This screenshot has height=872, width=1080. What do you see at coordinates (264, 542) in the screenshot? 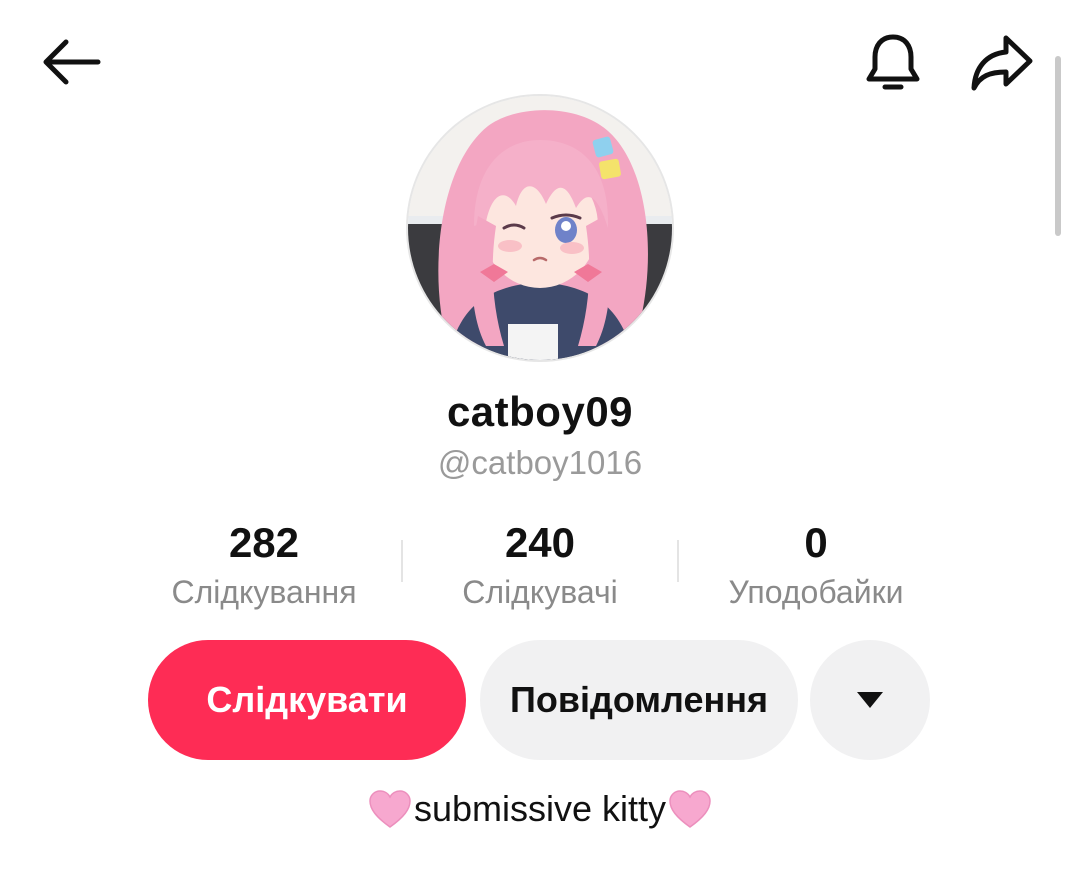
I see `stat-following-count: 282` at bounding box center [264, 542].